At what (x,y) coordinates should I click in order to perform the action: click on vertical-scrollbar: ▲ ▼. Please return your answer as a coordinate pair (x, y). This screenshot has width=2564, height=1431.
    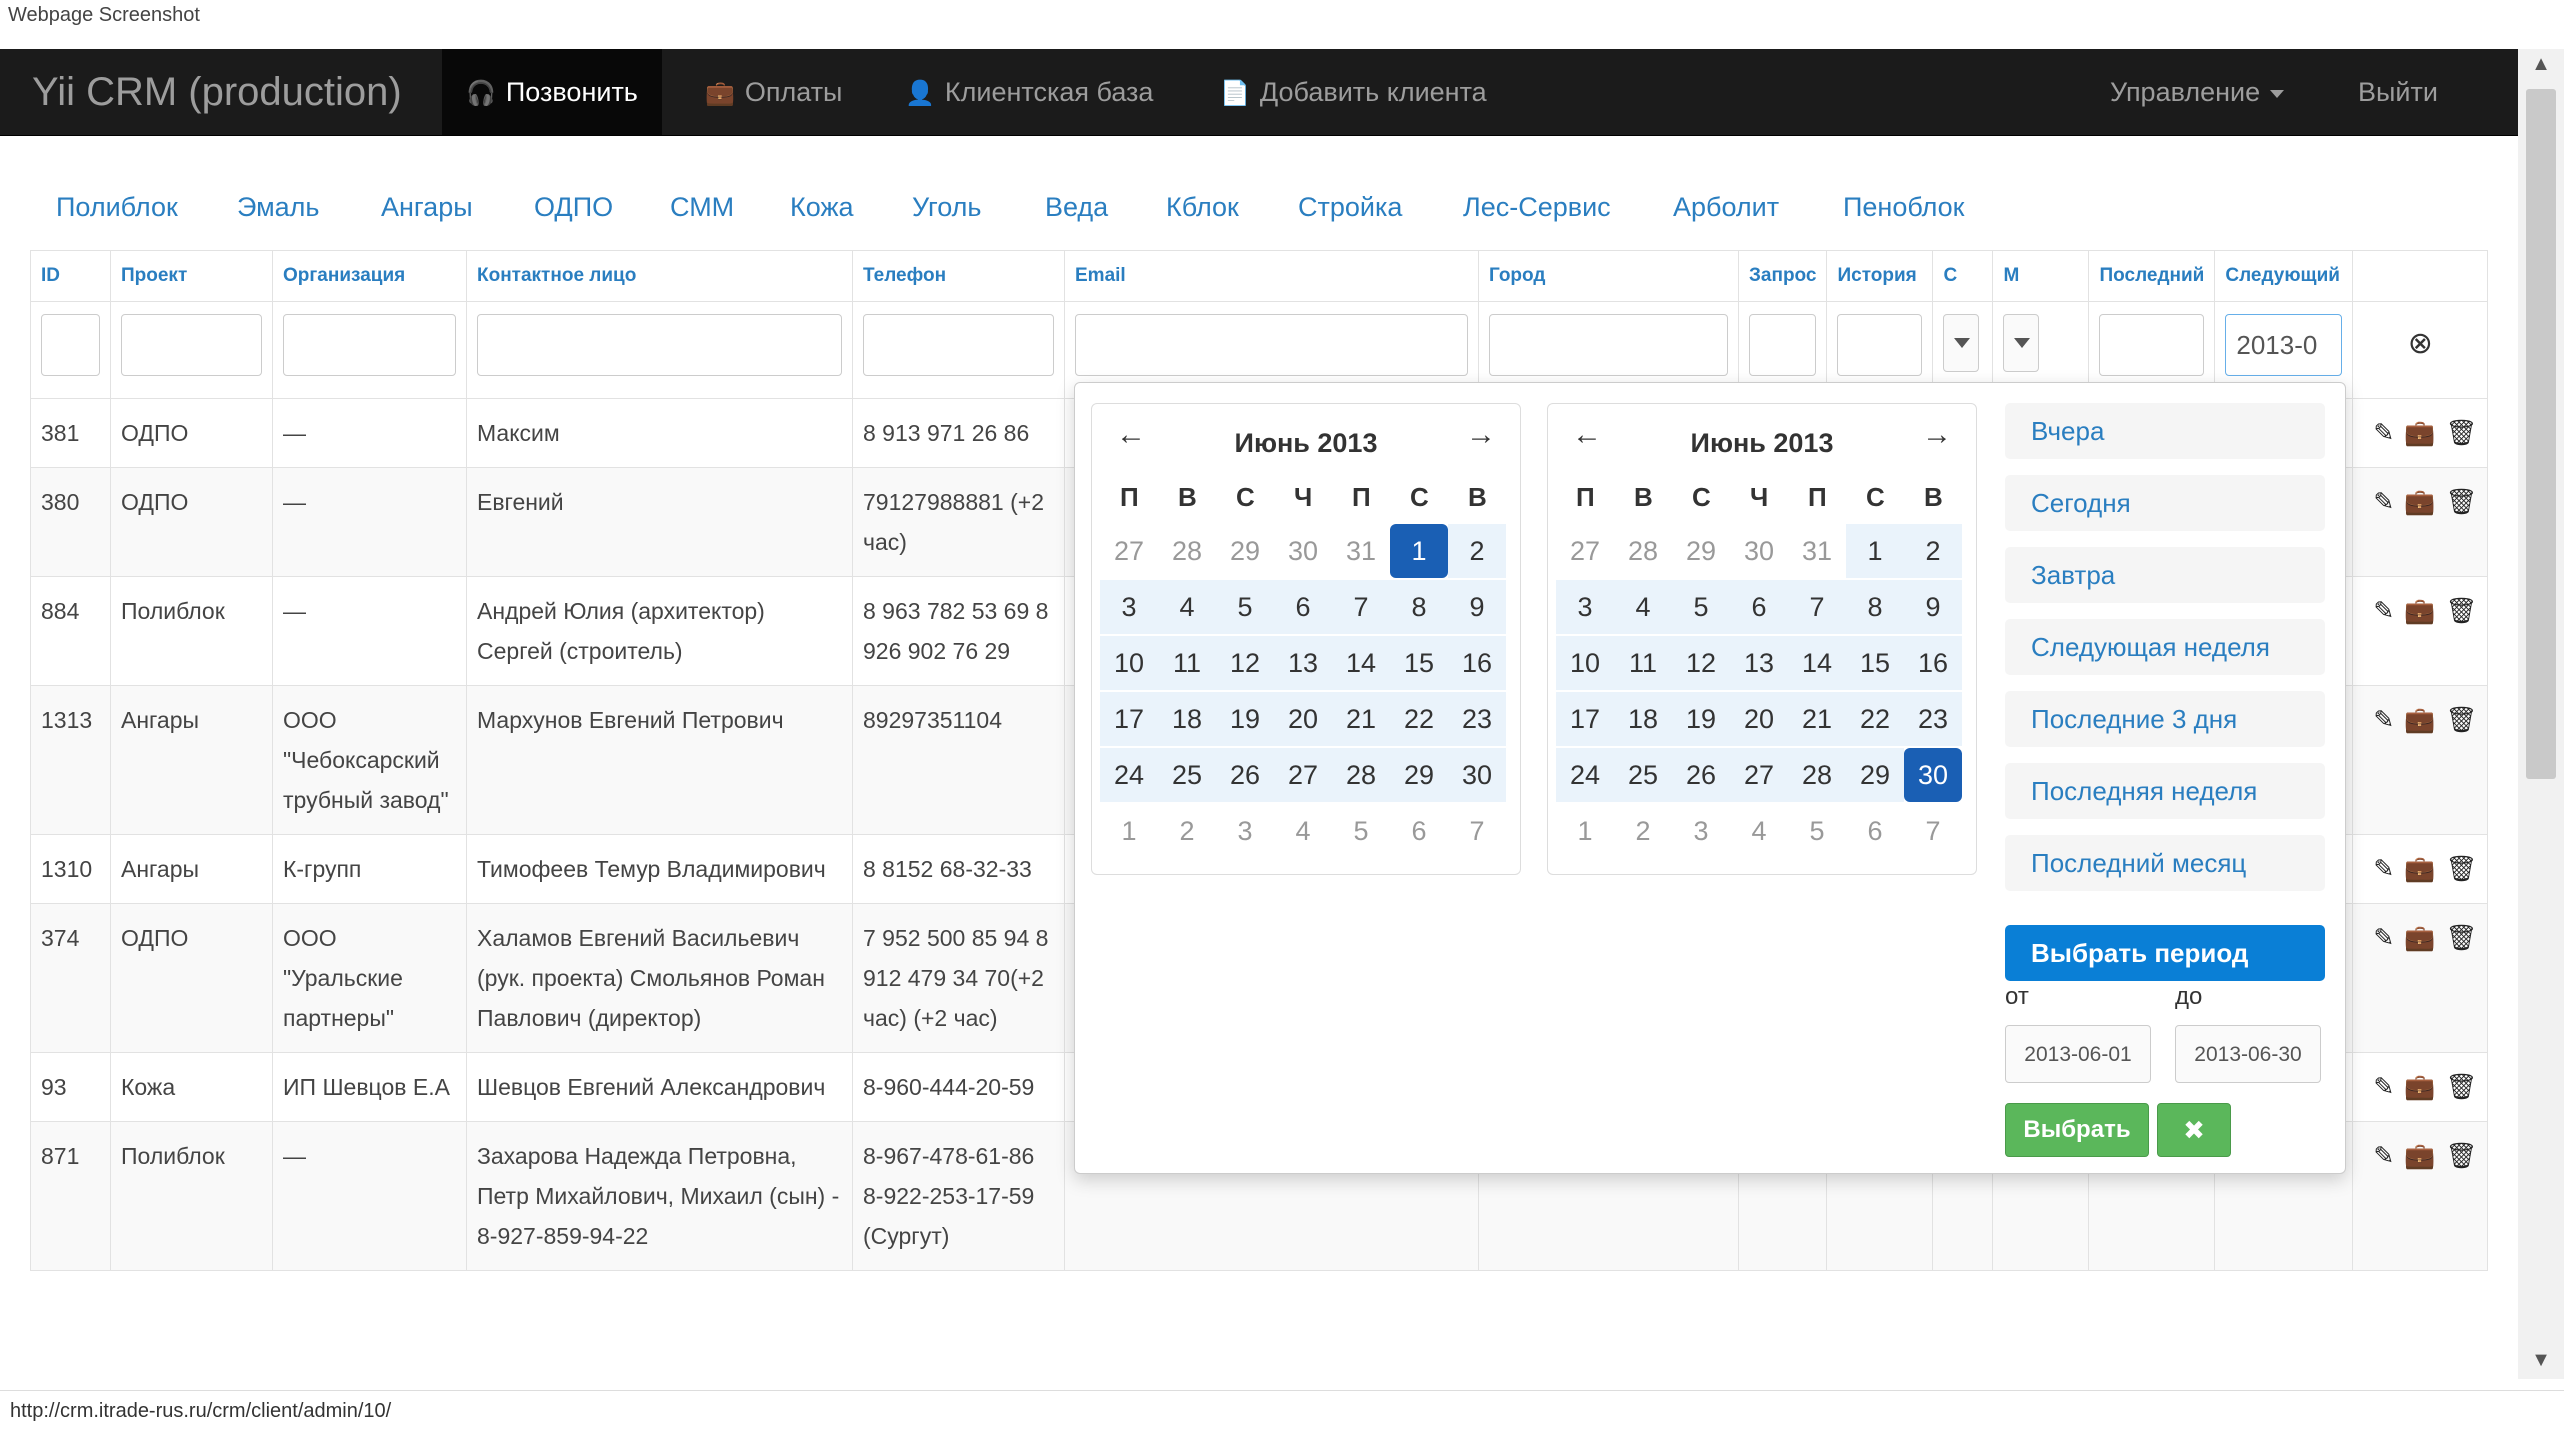
    Looking at the image, I should click on (2541, 714).